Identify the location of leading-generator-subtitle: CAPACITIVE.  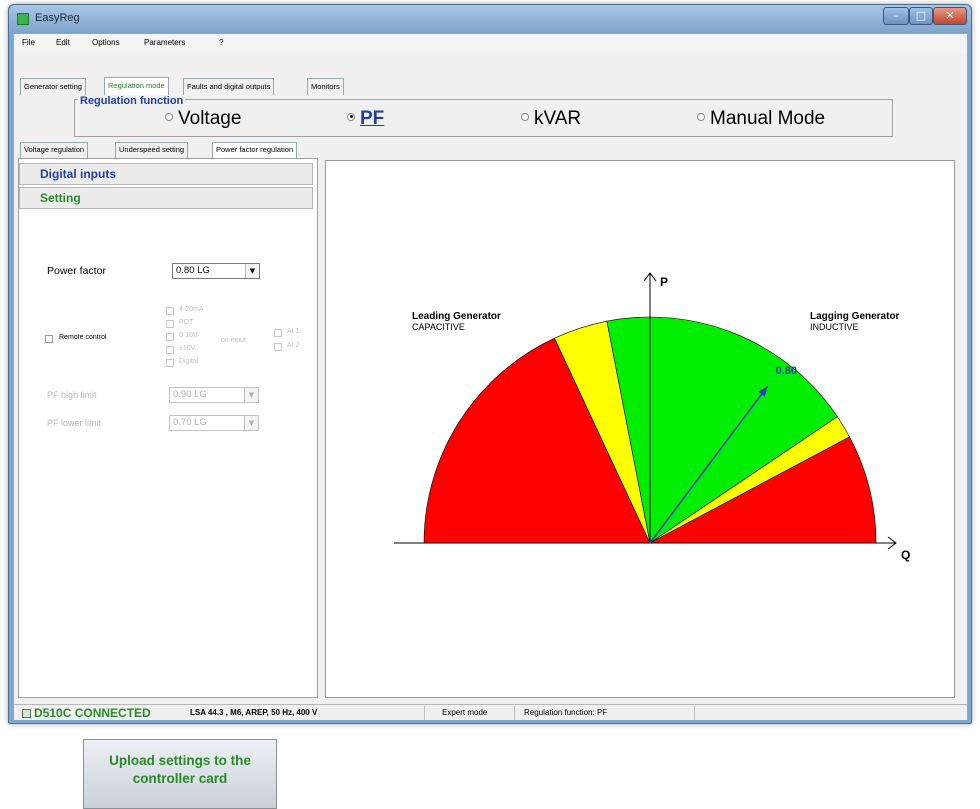
(438, 327).